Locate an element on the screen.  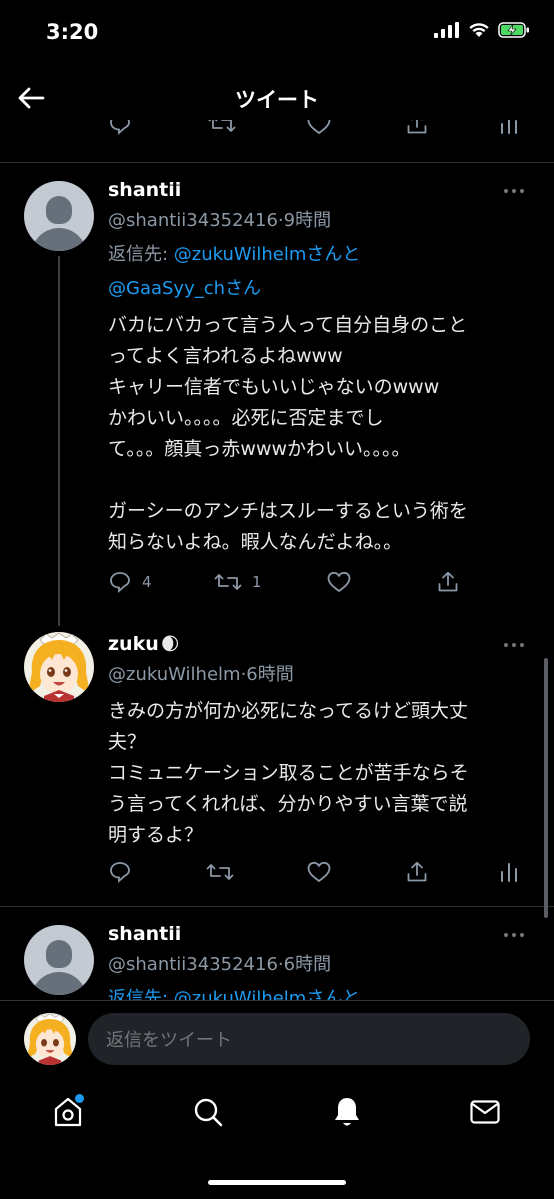
tweet-meta: @shantii34352416·9時間 is located at coordinates (220, 220).